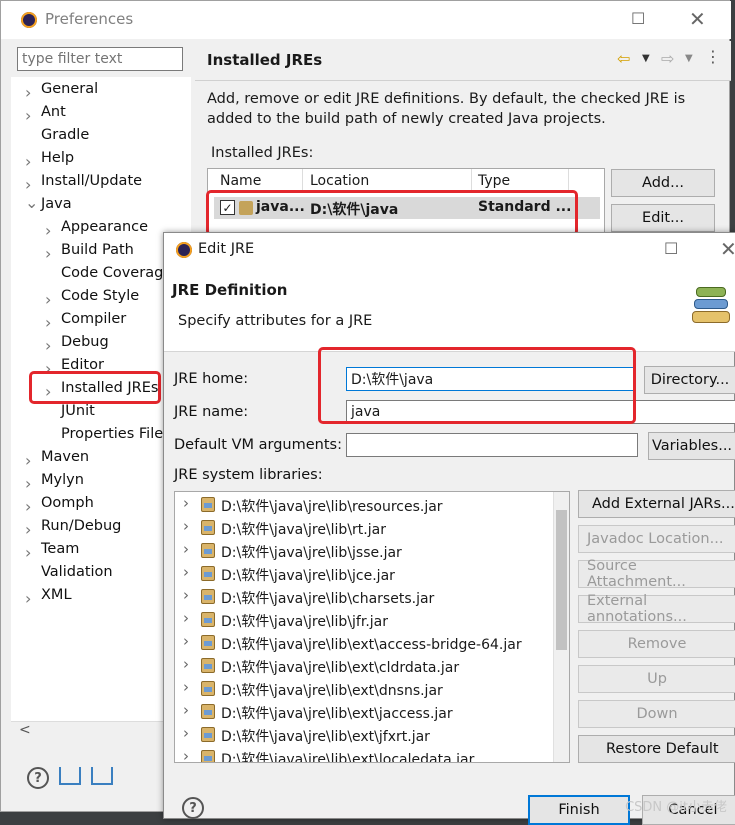  What do you see at coordinates (646, 58) in the screenshot?
I see `back-dropdown-icon: ▼` at bounding box center [646, 58].